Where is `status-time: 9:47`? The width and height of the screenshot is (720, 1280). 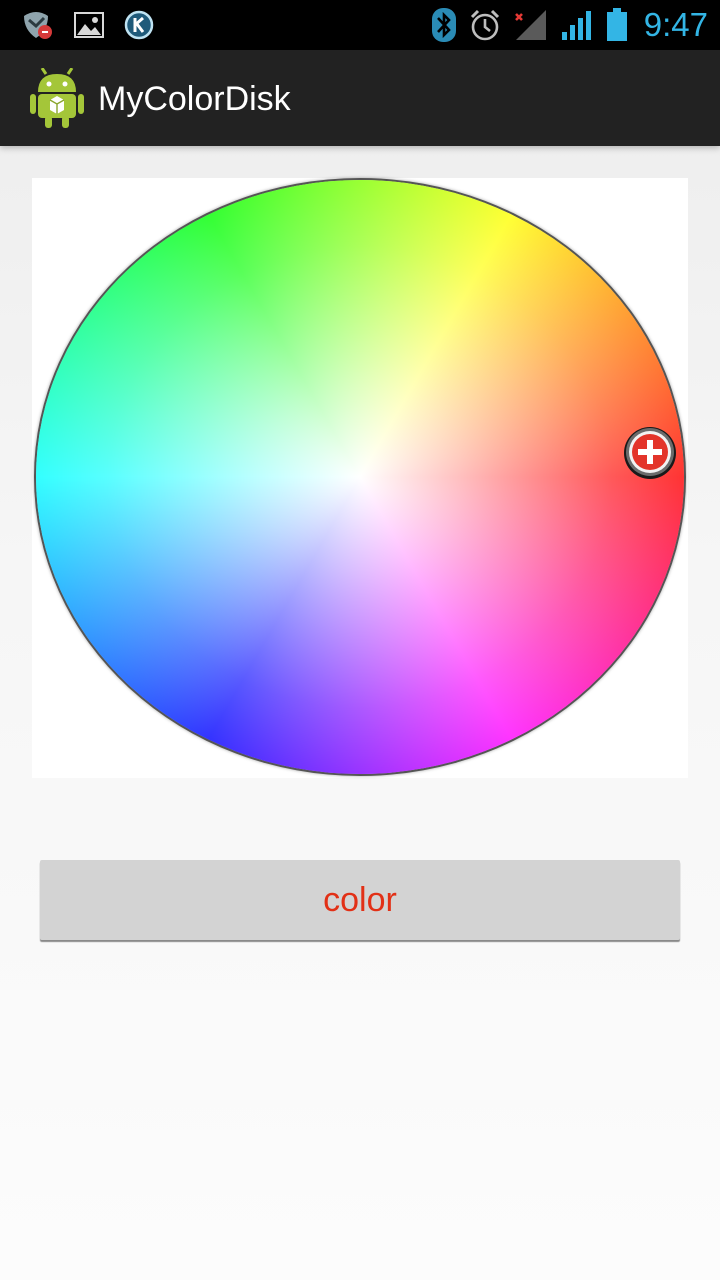 status-time: 9:47 is located at coordinates (675, 24).